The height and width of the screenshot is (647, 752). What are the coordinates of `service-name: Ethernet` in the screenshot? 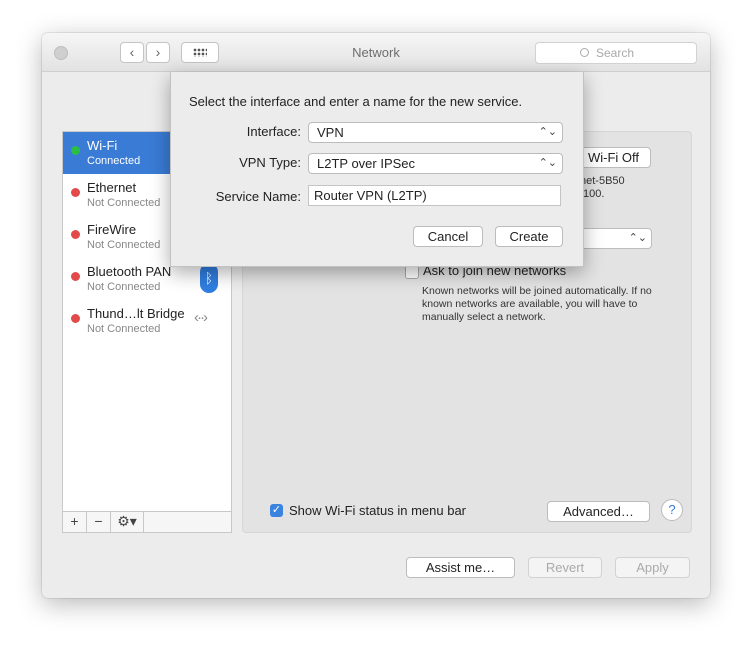 It's located at (112, 187).